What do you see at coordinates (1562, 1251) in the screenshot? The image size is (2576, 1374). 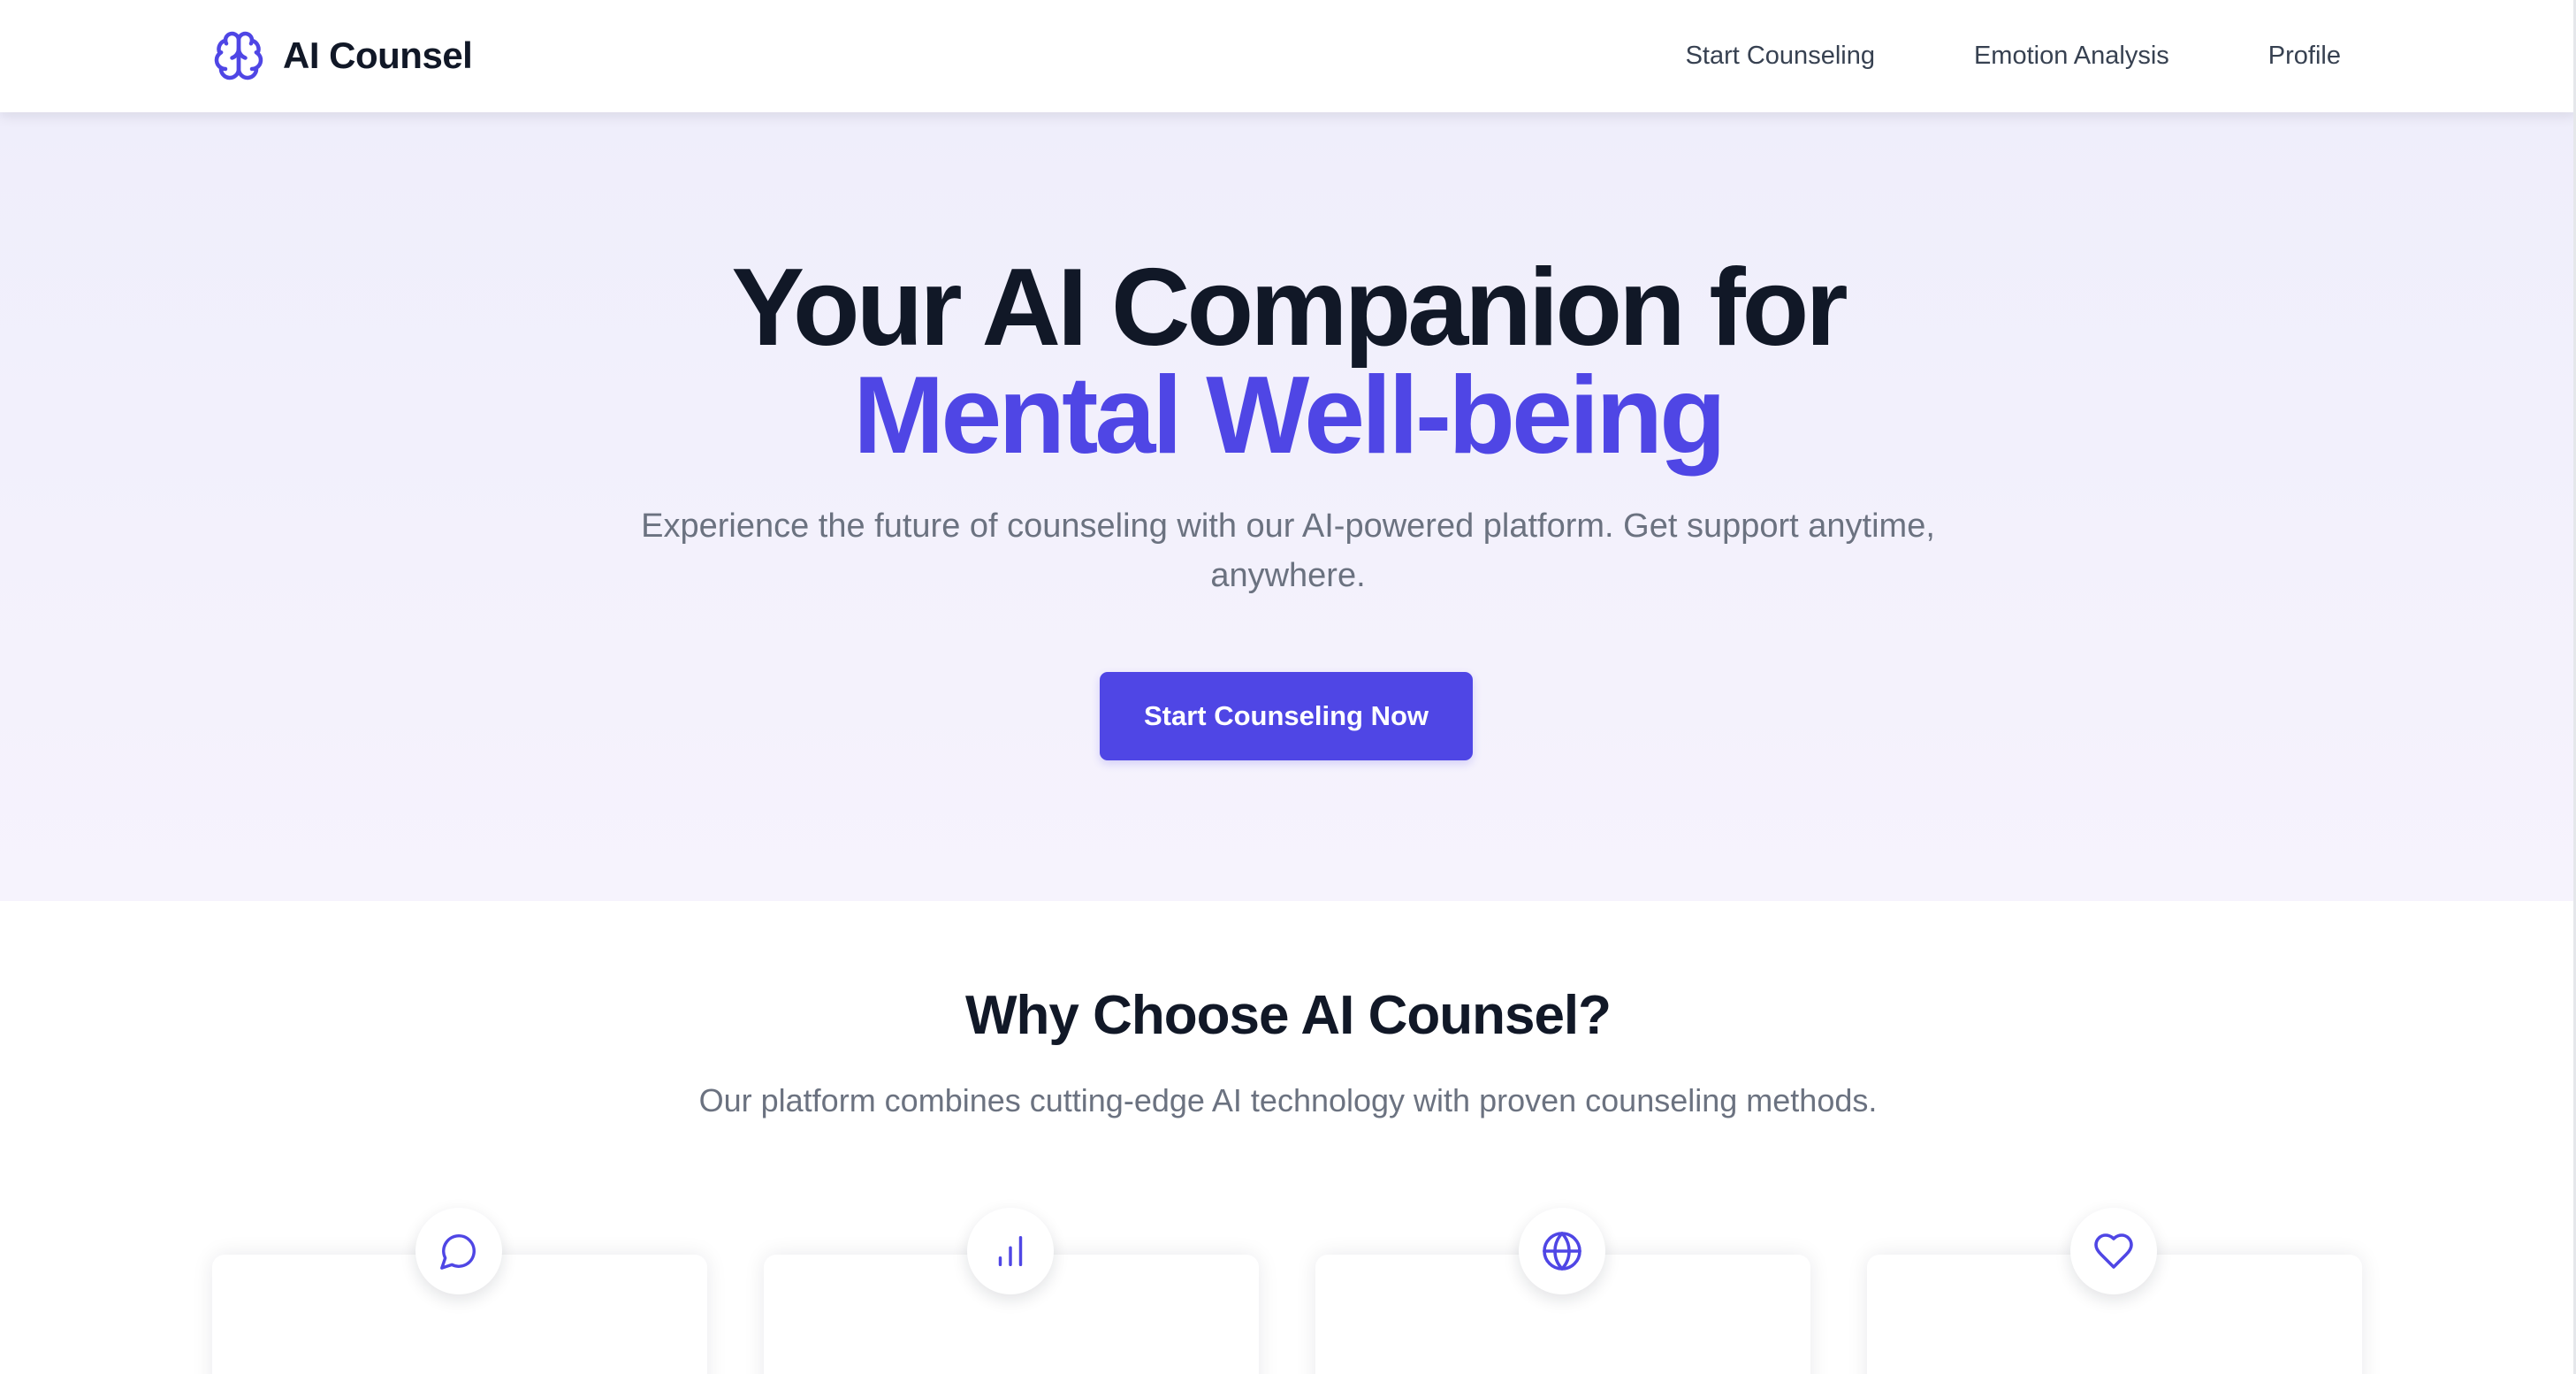 I see `globe-icon` at bounding box center [1562, 1251].